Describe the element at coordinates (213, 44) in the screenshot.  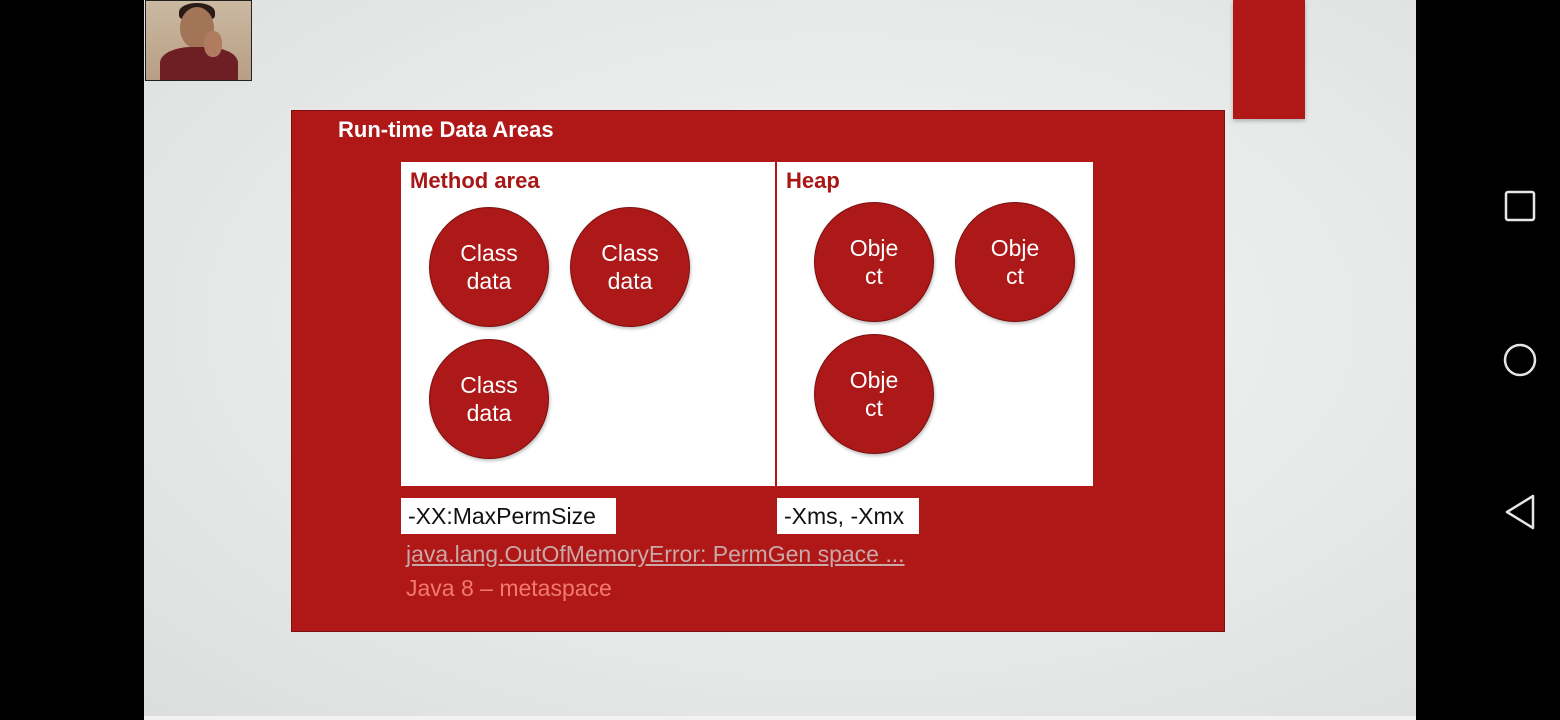
I see `presenter-hand` at that location.